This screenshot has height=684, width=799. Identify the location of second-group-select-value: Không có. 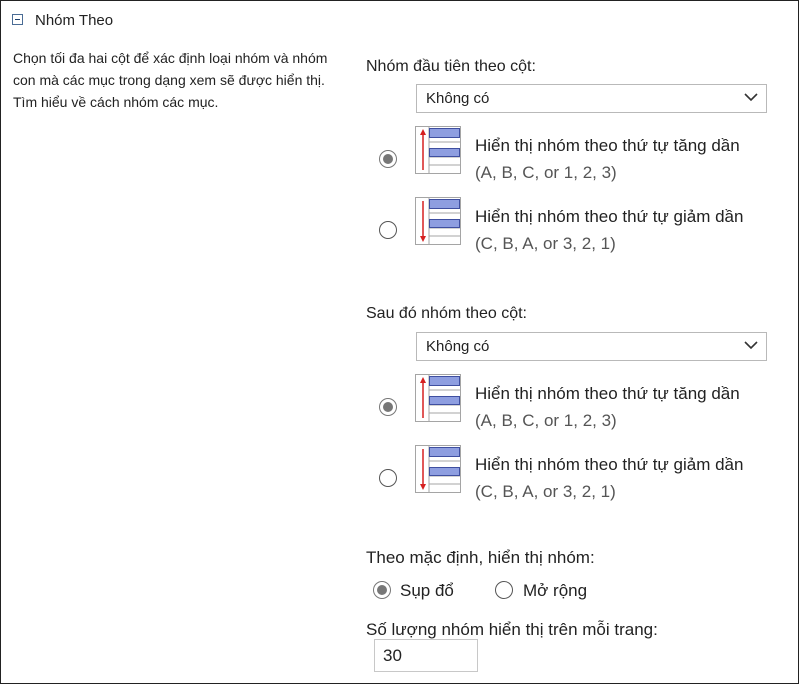
(458, 346).